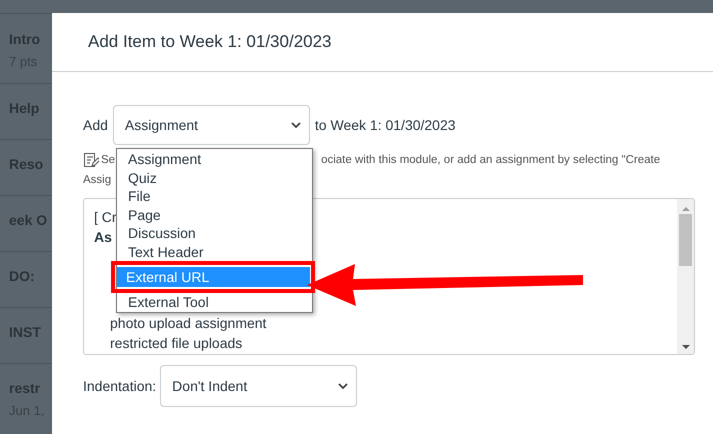  Describe the element at coordinates (119, 386) in the screenshot. I see `indentation-label: Indentation:` at that location.